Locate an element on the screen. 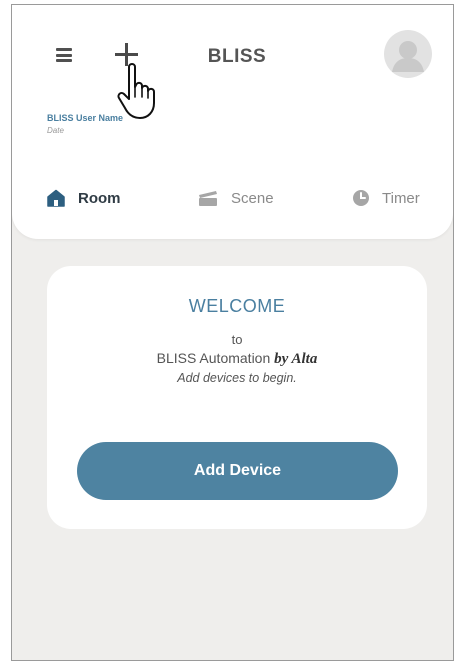  tab-room-label: Room is located at coordinates (99, 198).